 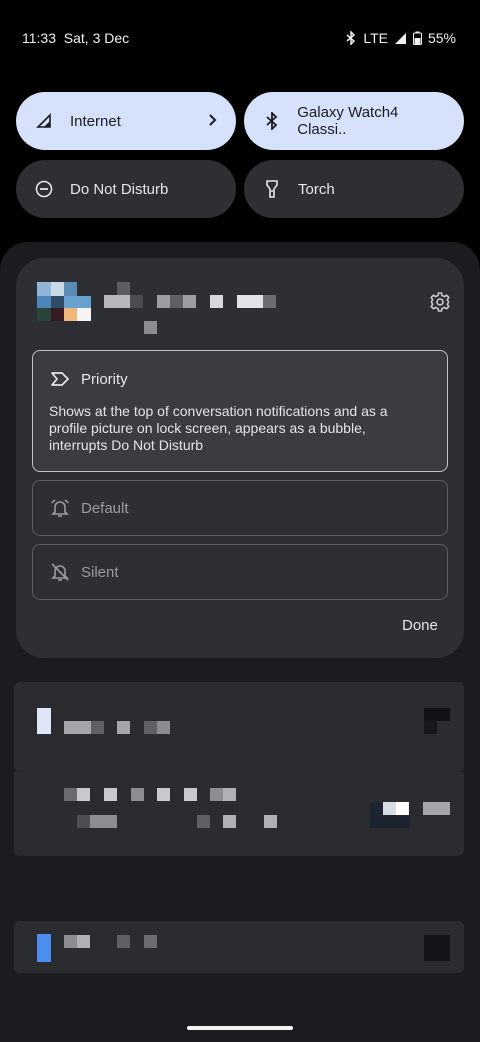 What do you see at coordinates (240, 1028) in the screenshot?
I see `home-gesture-bar` at bounding box center [240, 1028].